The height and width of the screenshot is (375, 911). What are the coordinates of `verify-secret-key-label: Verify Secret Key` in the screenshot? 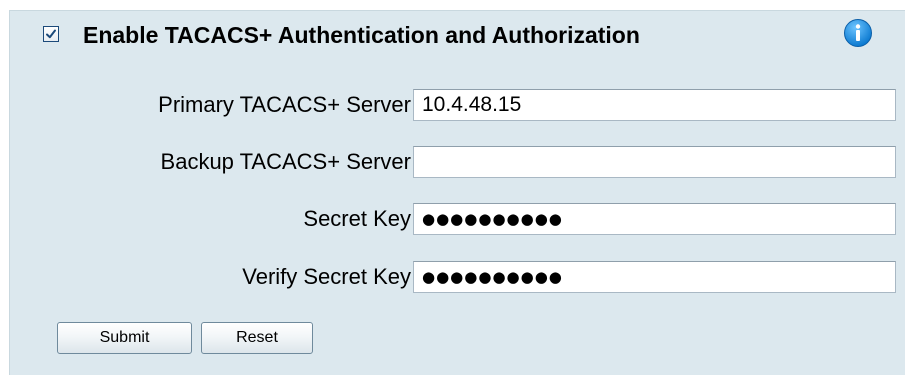 It's located at (326, 276).